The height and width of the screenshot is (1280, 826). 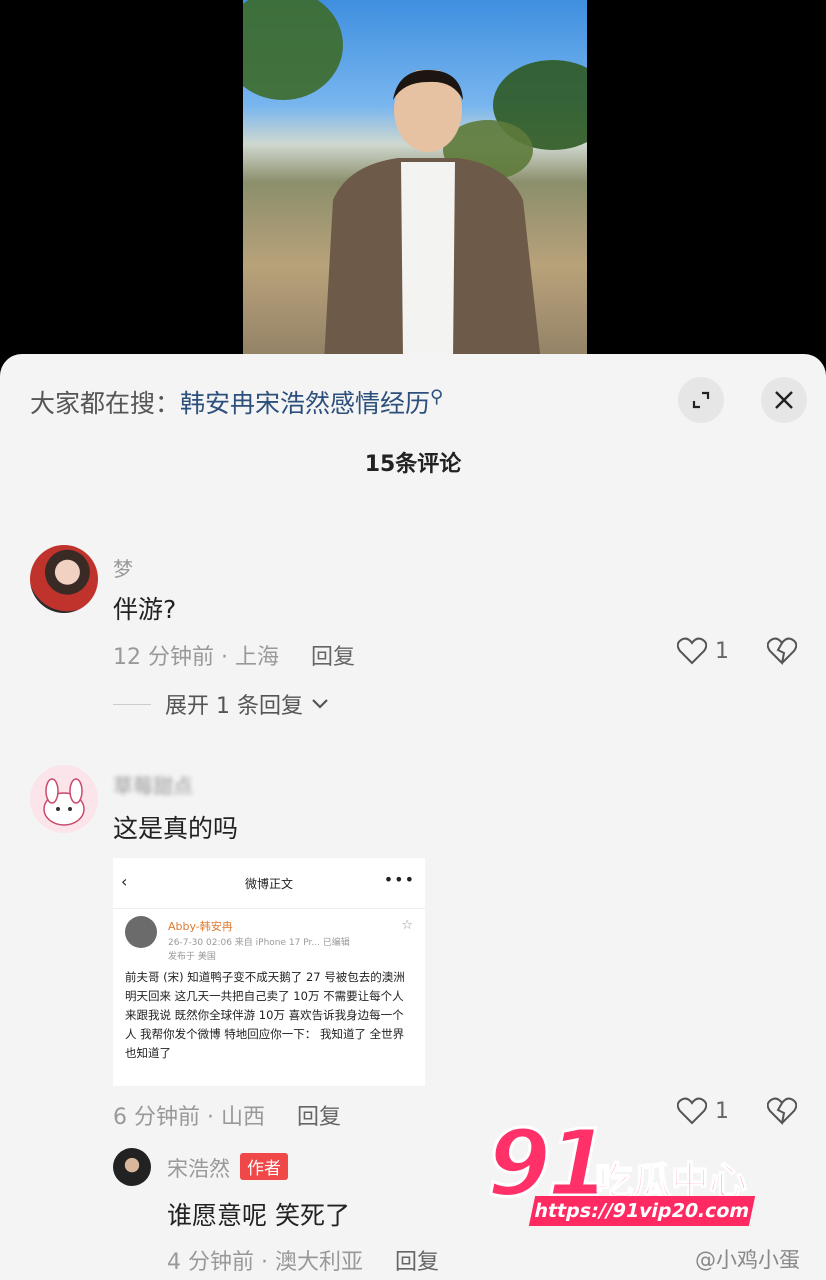 I want to click on screenshot-header: ‹ 微博正文 •••, so click(x=269, y=883).